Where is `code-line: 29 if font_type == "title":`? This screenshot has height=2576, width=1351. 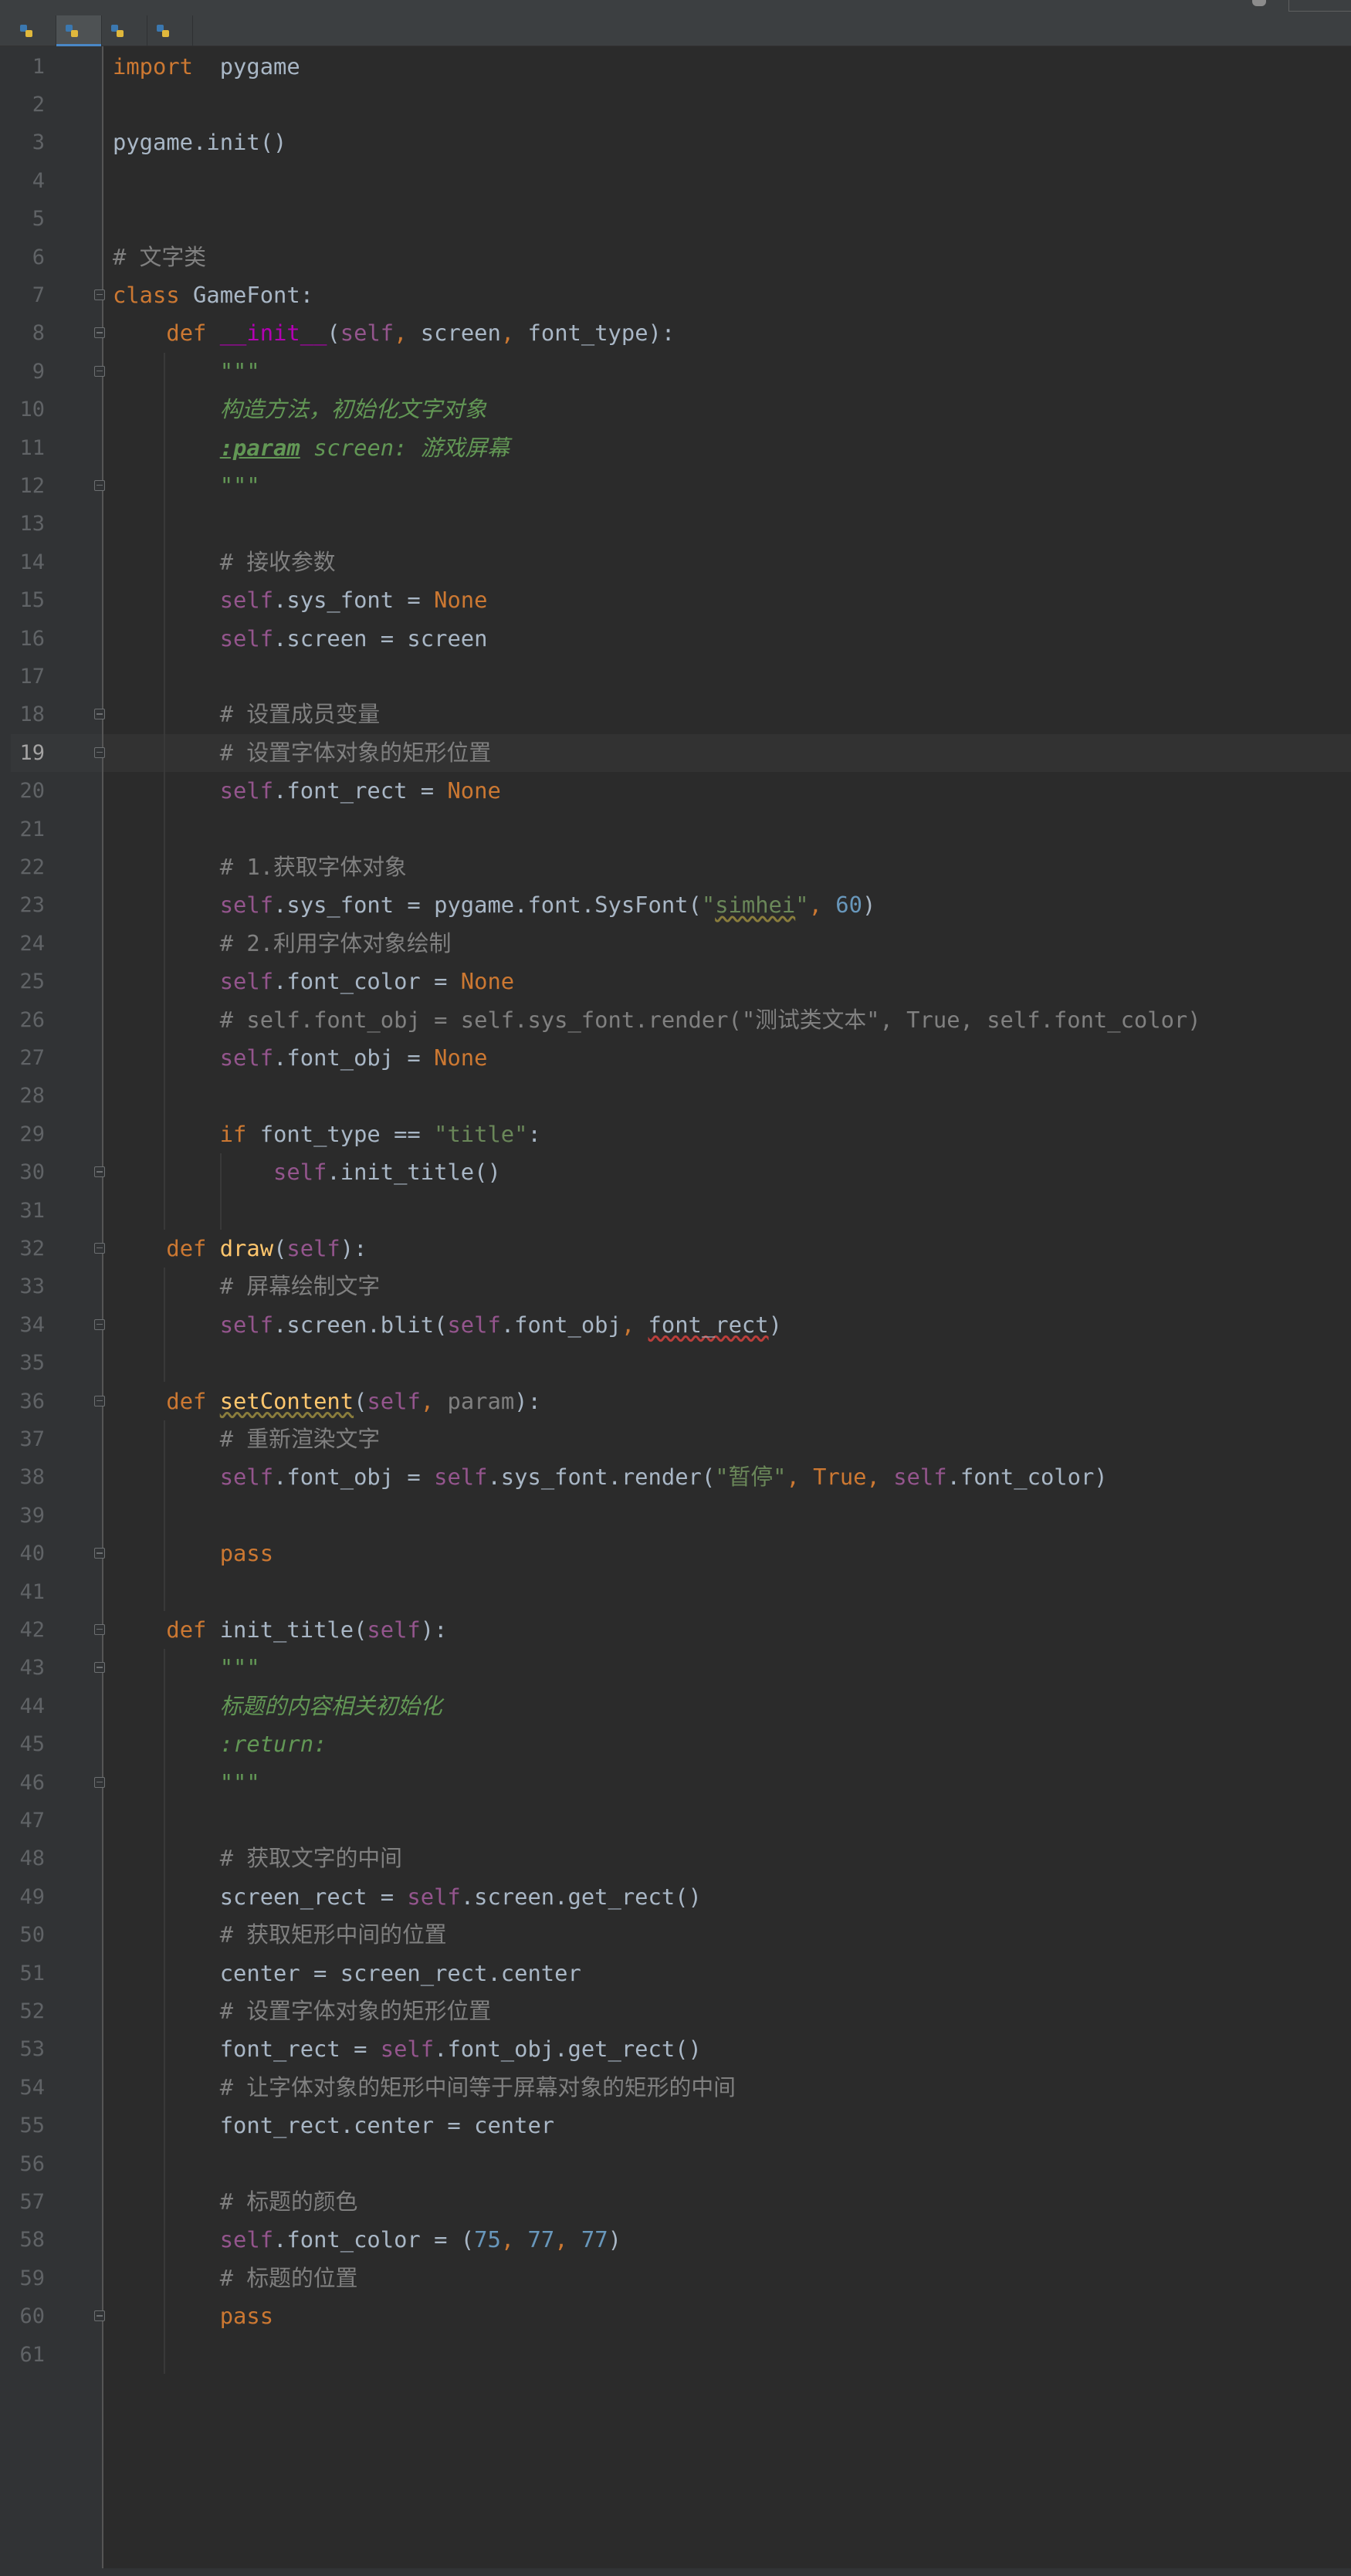 code-line: 29 if font_type == "title": is located at coordinates (675, 1134).